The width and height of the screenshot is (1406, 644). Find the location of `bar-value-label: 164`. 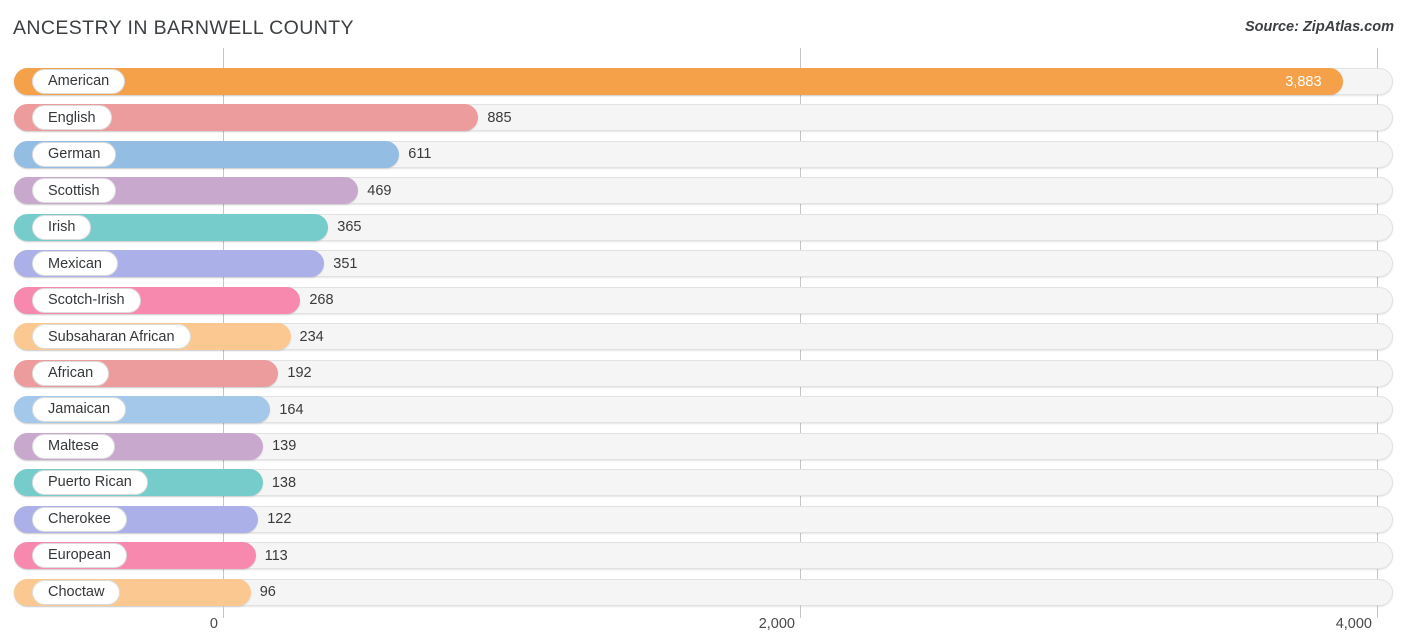

bar-value-label: 164 is located at coordinates (291, 409).